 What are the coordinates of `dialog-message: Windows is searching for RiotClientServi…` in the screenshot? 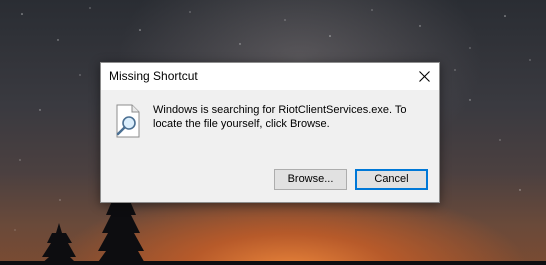 It's located at (280, 117).